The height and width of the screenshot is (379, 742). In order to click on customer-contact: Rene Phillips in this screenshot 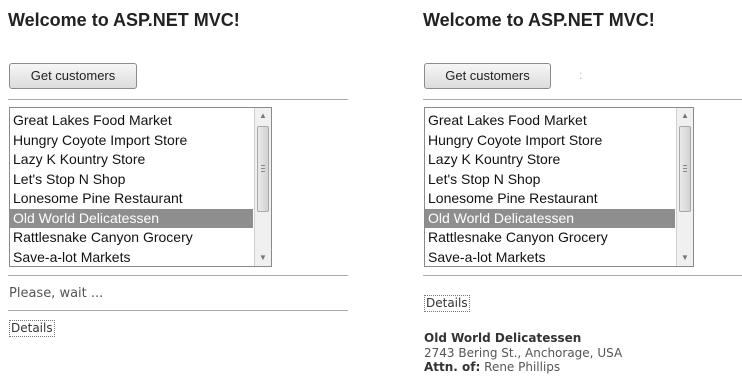, I will do `click(522, 367)`.